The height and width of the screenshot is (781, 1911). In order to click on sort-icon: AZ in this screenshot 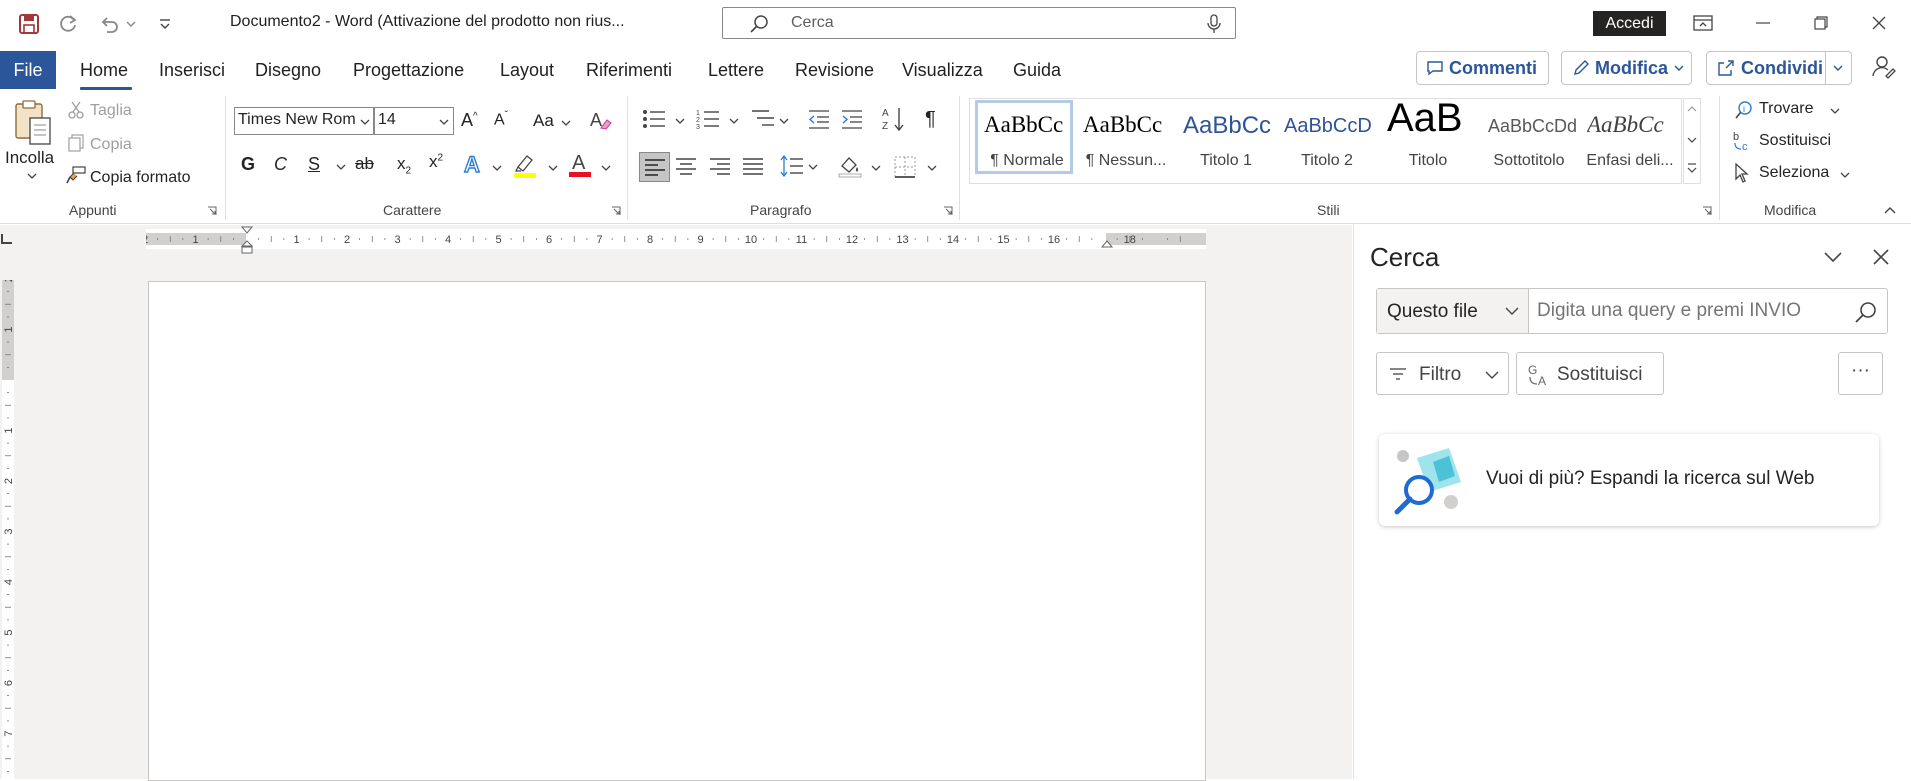, I will do `click(893, 119)`.